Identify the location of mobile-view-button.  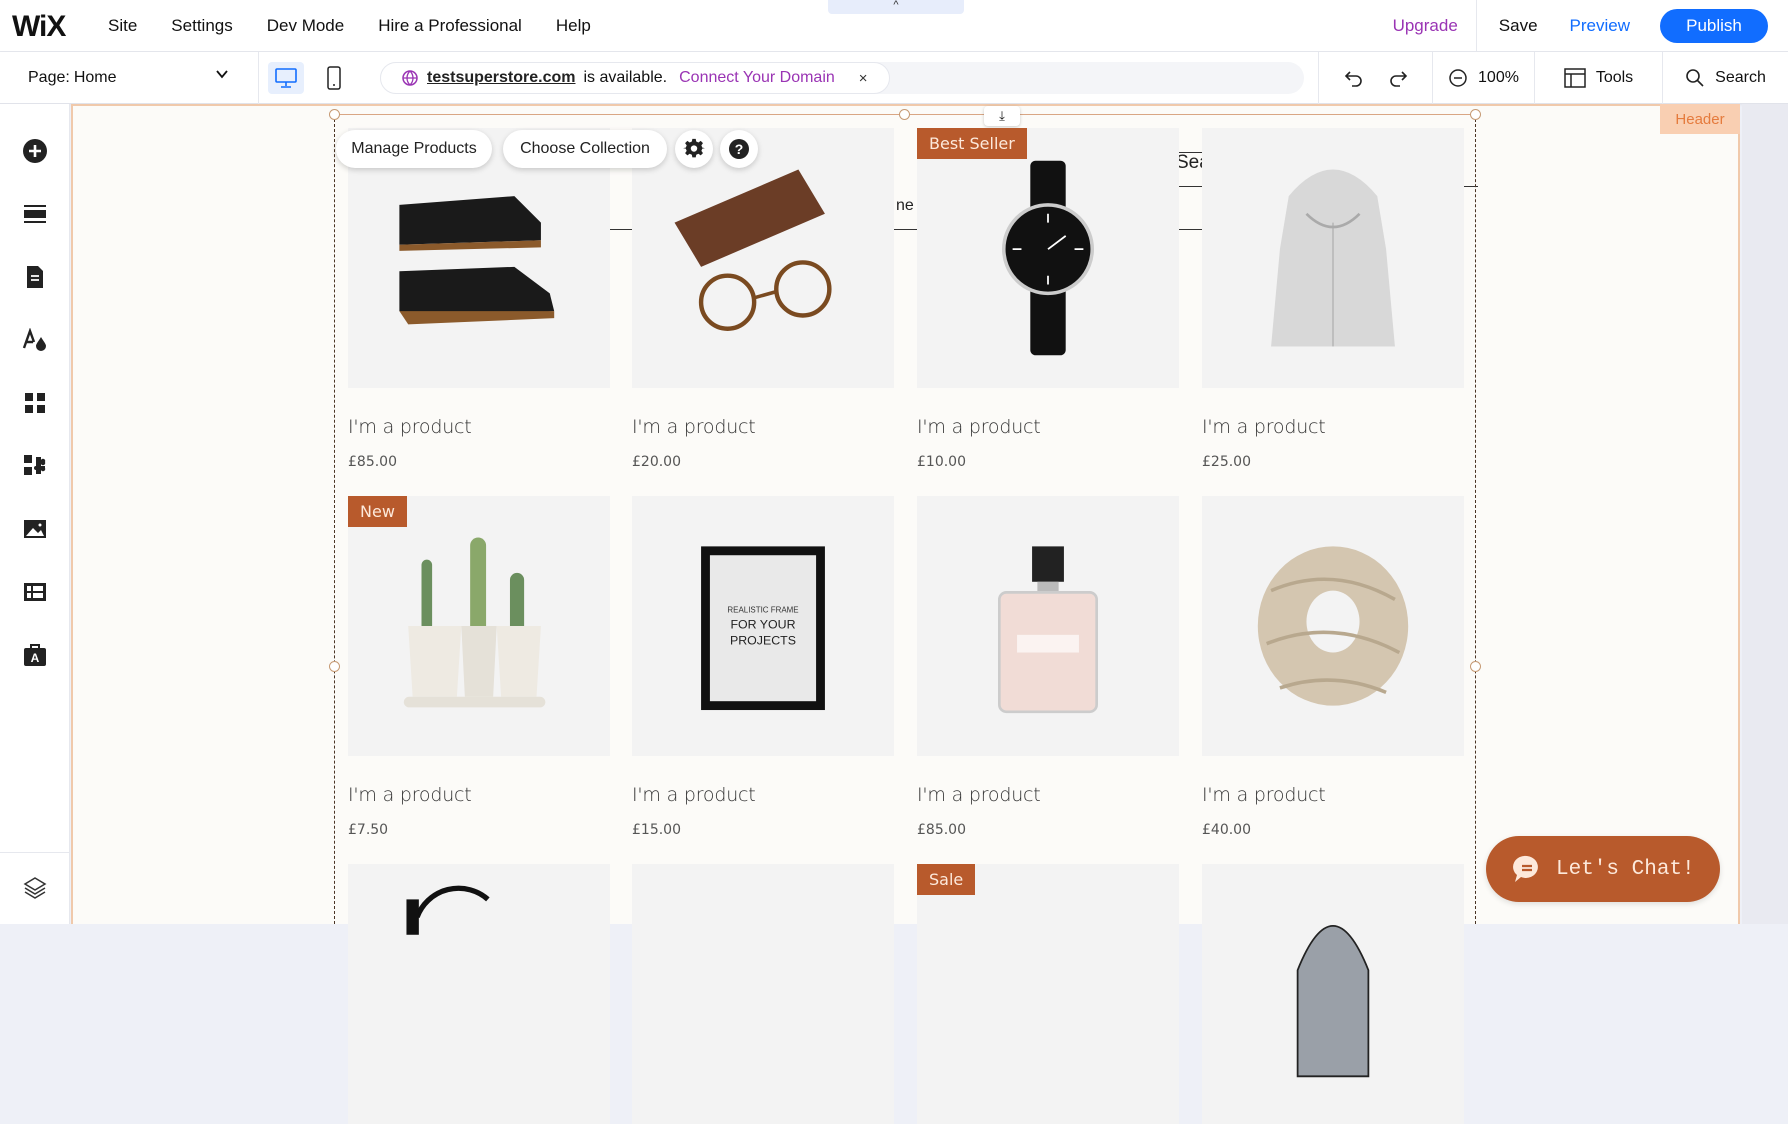
(334, 78).